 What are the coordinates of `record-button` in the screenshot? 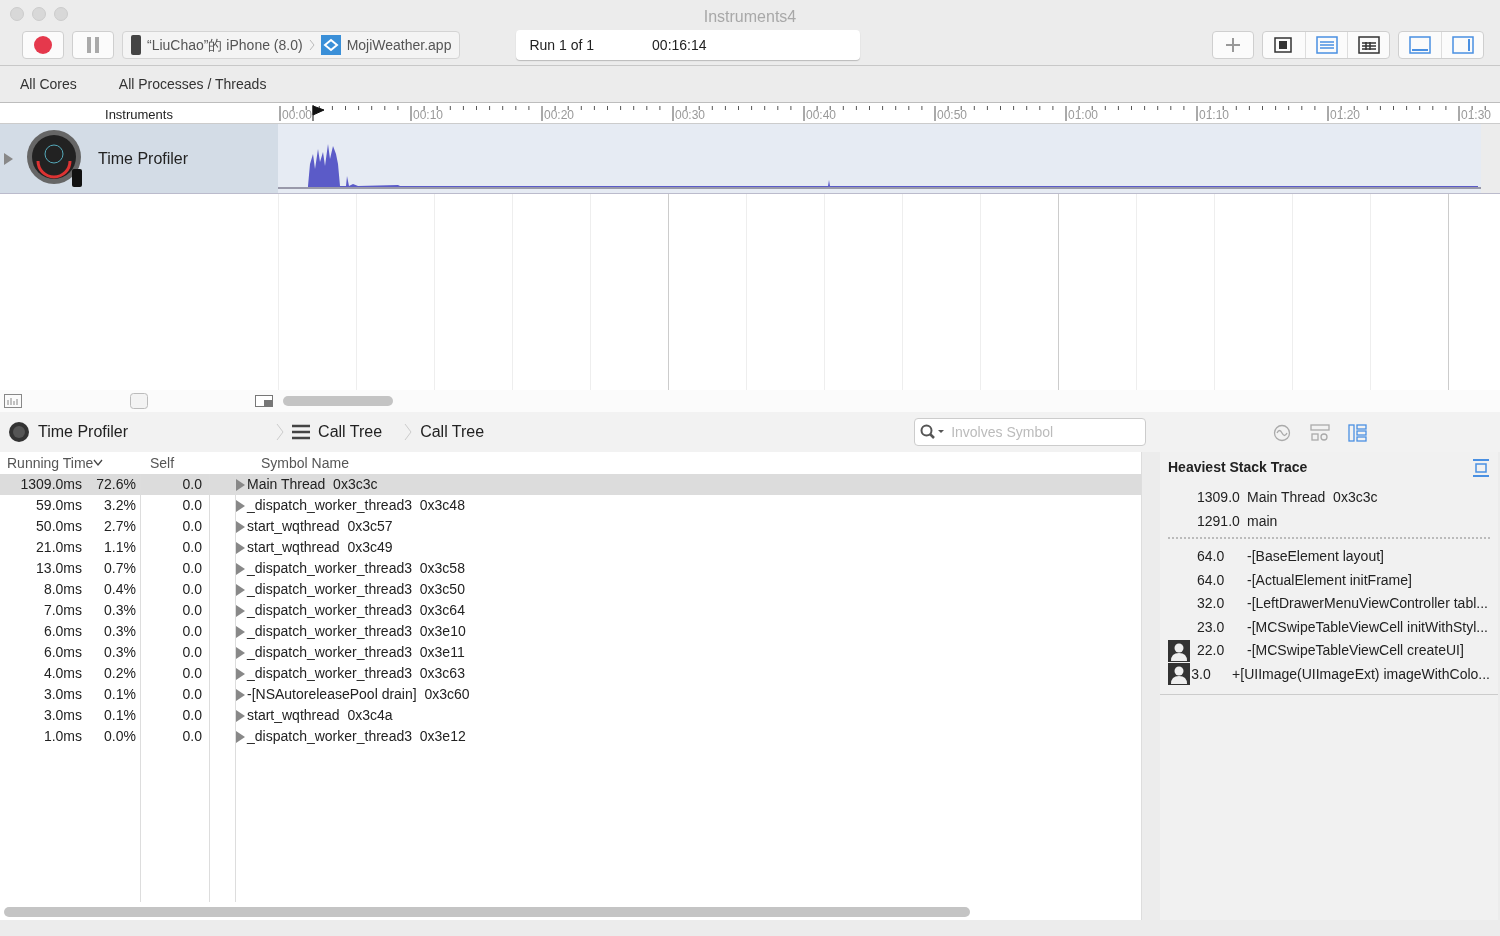 It's located at (43, 45).